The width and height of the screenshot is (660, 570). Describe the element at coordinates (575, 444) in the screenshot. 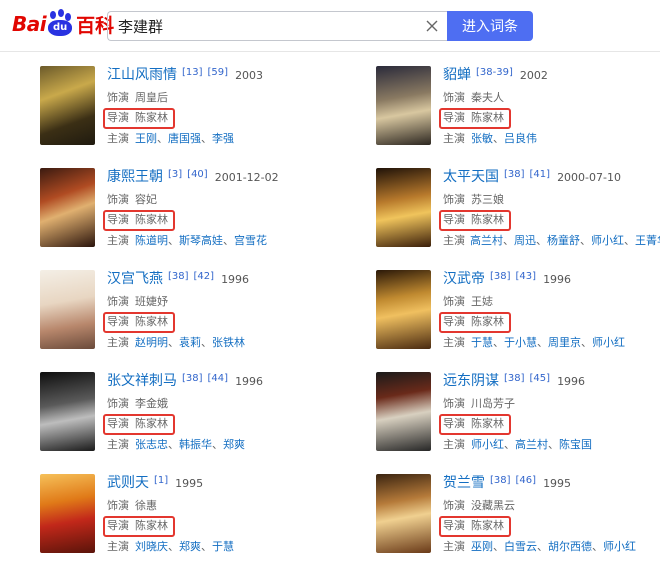

I see `actor-link: 陈宝国` at that location.